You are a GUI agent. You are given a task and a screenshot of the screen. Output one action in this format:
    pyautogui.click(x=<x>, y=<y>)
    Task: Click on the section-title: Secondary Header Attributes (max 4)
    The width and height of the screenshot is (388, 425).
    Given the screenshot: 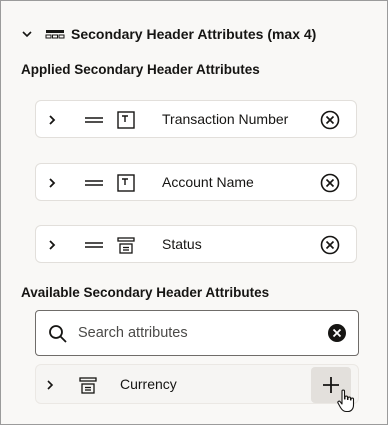 What is the action you would take?
    pyautogui.click(x=194, y=34)
    